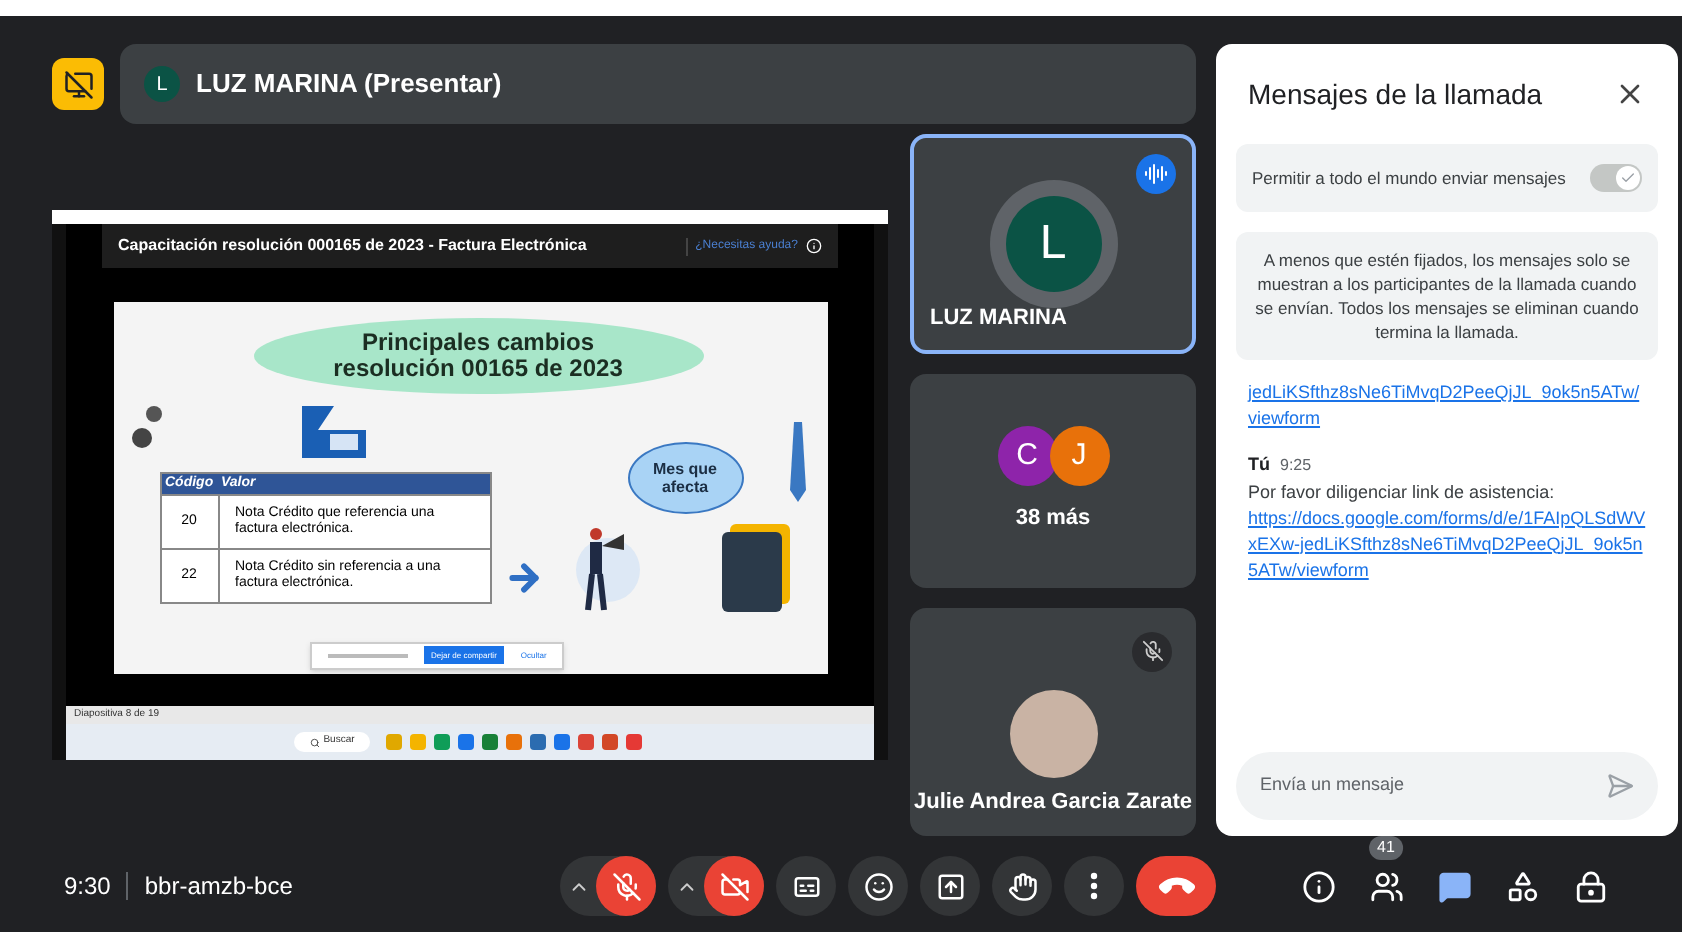 This screenshot has height=932, width=1682. Describe the element at coordinates (87, 887) in the screenshot. I see `clock-time: 9:30` at that location.